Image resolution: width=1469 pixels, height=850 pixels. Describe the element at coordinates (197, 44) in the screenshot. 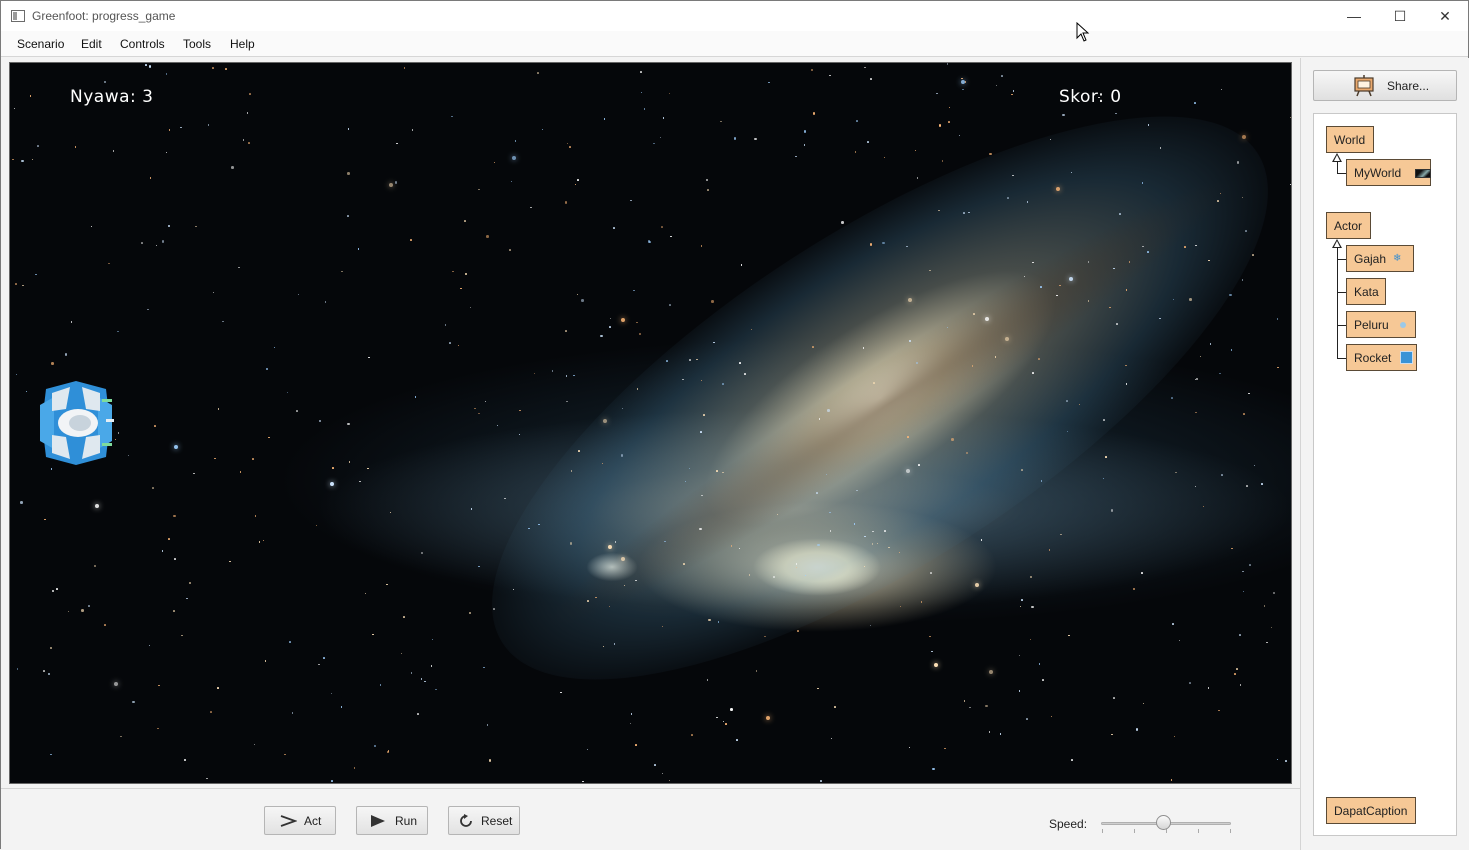

I see `menu-tools: Tools` at that location.